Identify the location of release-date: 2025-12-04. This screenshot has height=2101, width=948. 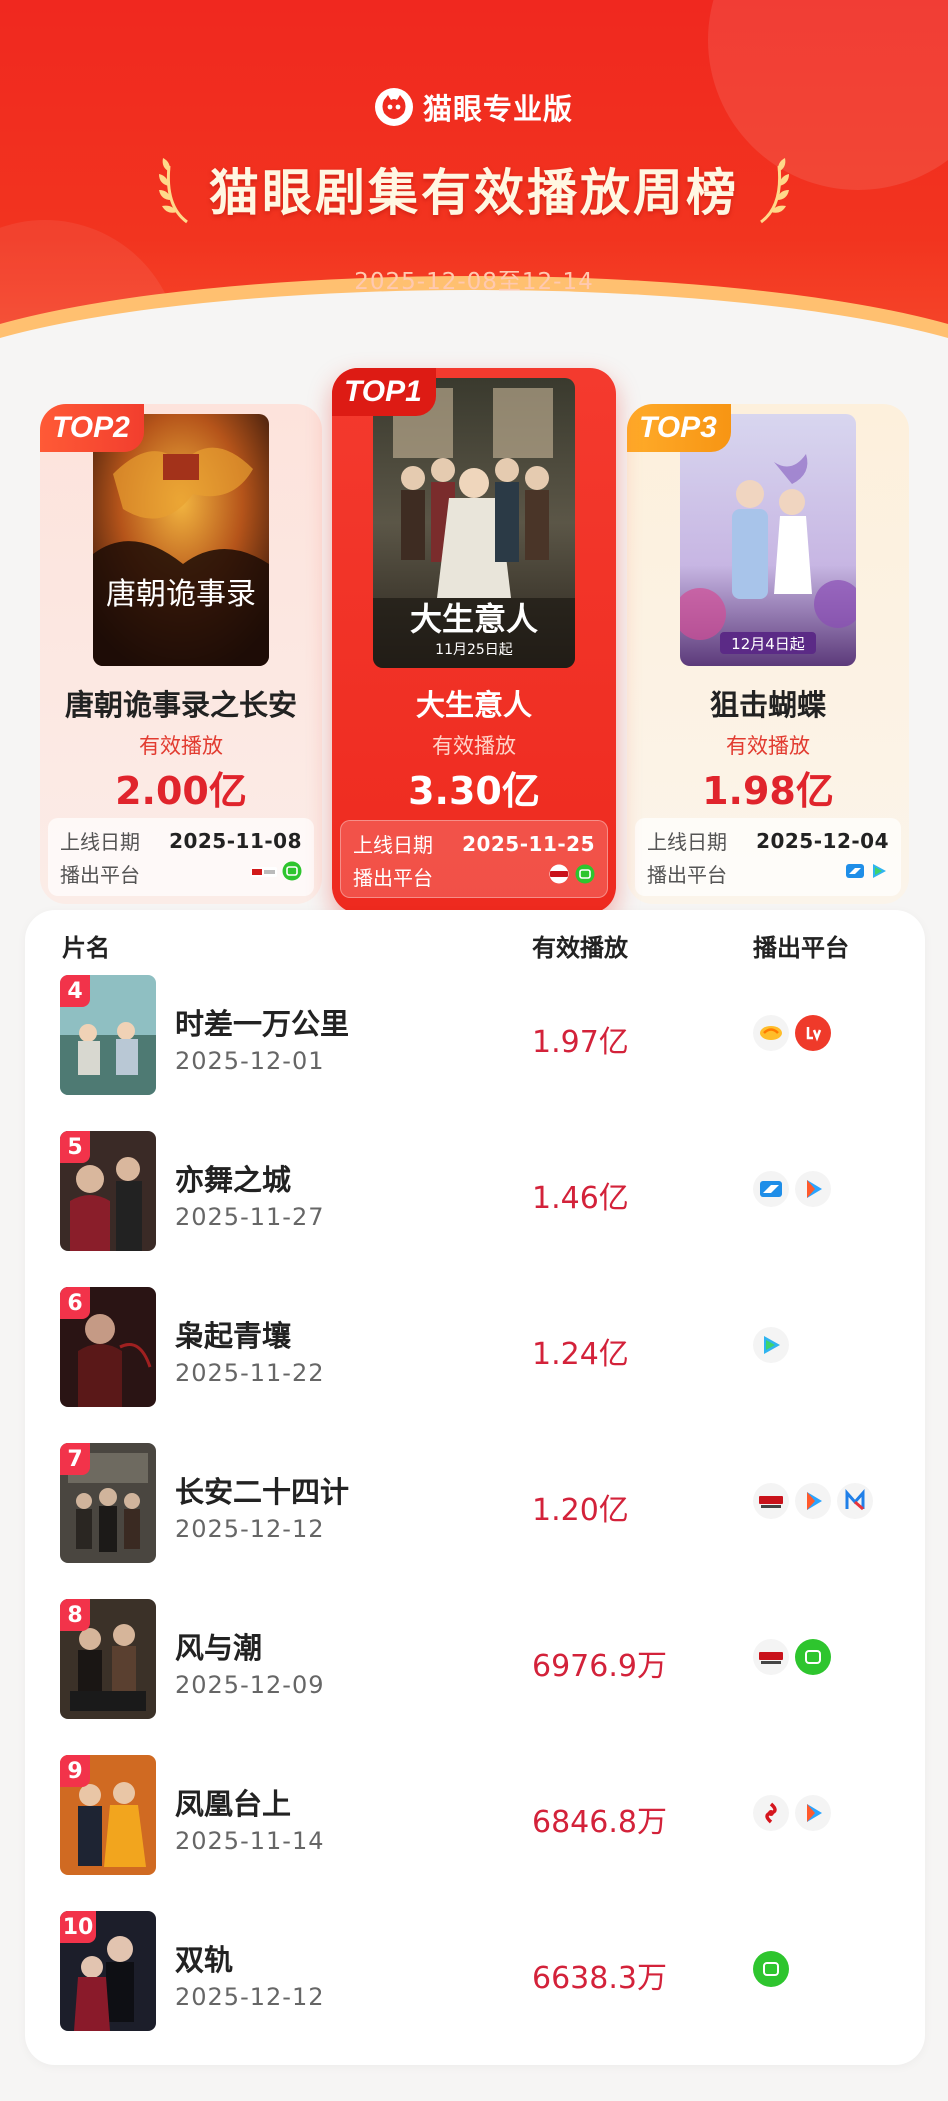
(822, 840).